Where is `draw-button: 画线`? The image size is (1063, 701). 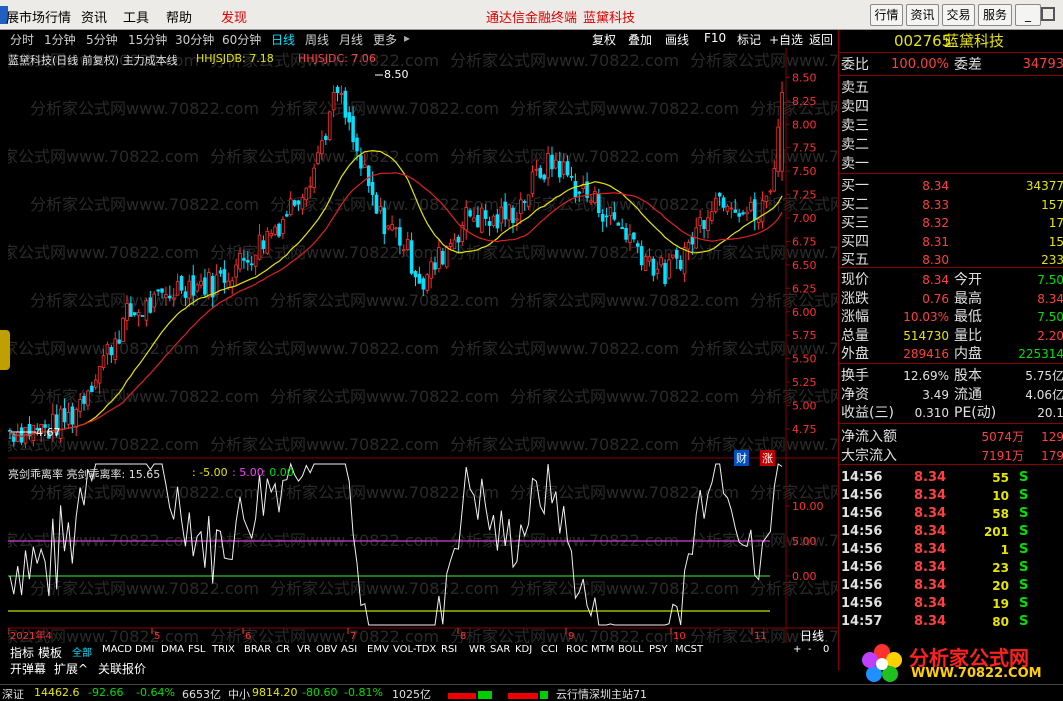
draw-button: 画线 is located at coordinates (677, 39).